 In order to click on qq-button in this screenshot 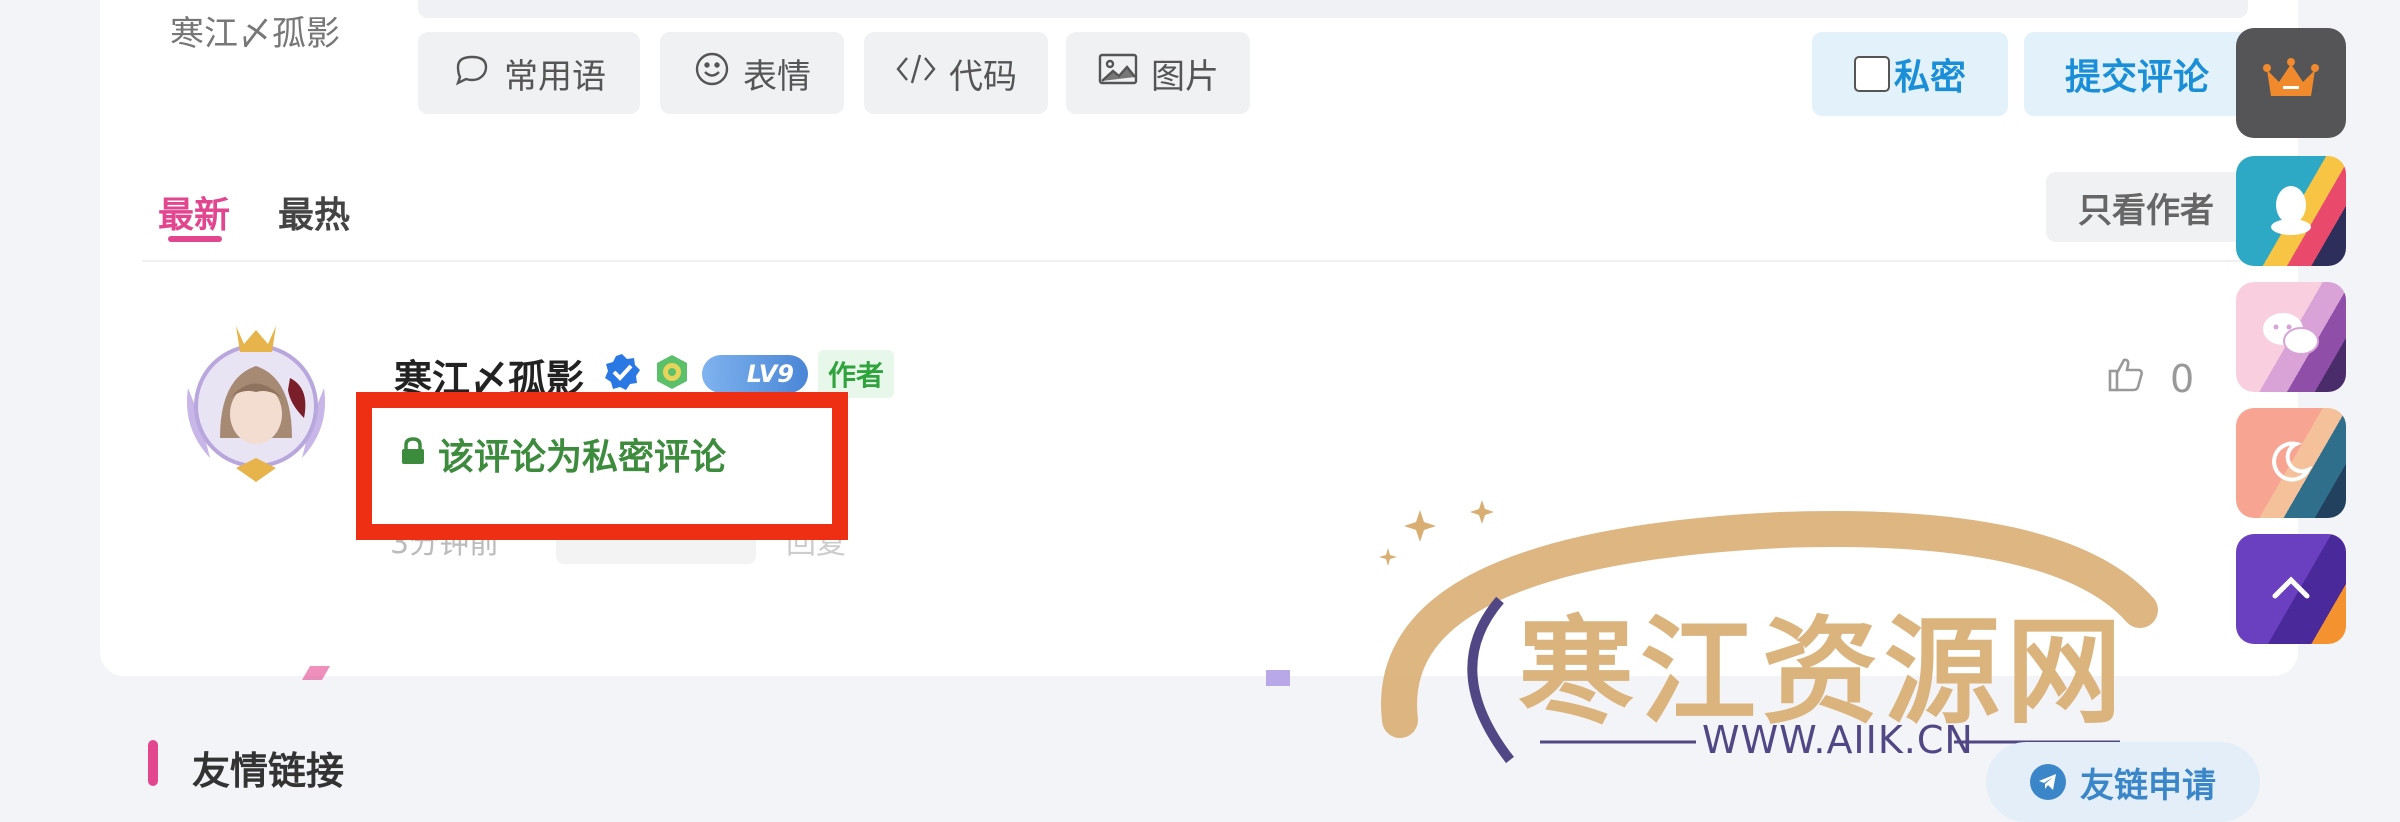, I will do `click(2291, 211)`.